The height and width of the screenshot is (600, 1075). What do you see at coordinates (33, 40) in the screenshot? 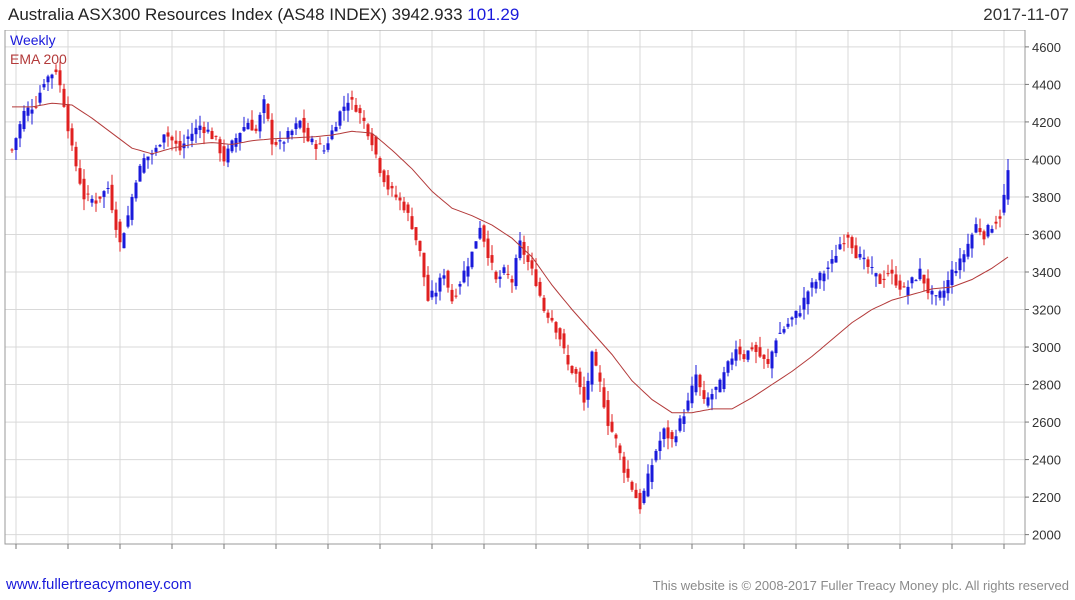
I see `legend-weekly: Weekly` at bounding box center [33, 40].